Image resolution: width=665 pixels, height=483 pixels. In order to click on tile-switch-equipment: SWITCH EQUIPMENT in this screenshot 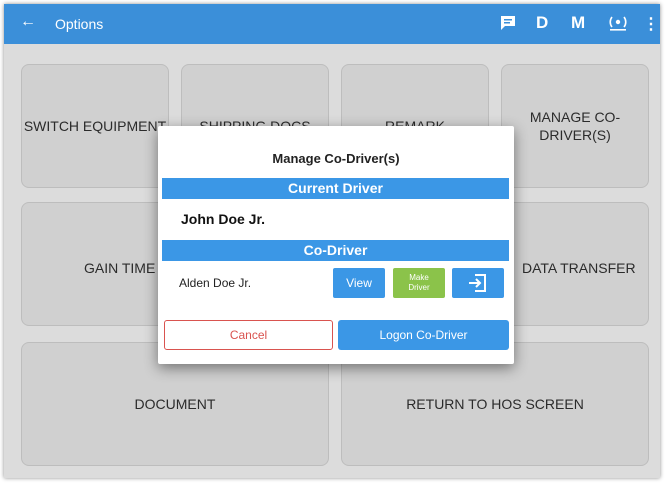, I will do `click(95, 126)`.